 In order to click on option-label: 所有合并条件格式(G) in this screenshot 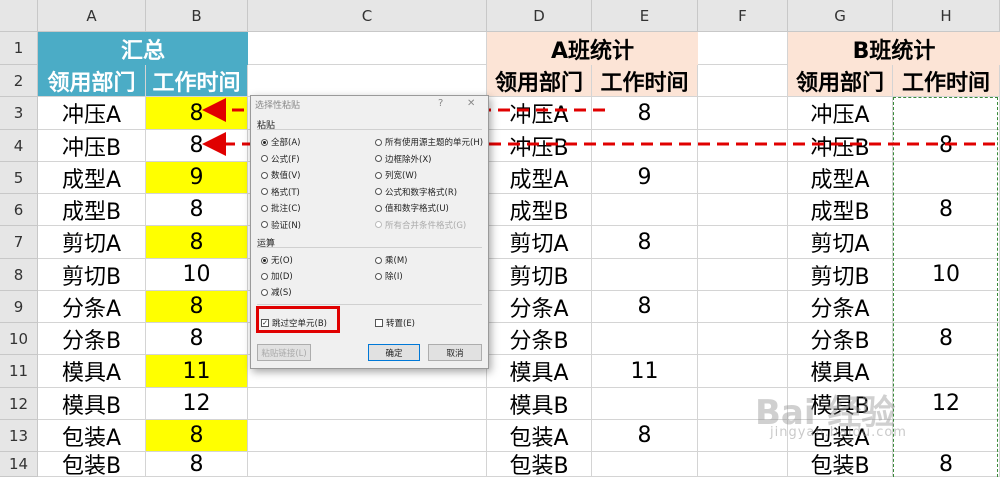, I will do `click(426, 225)`.